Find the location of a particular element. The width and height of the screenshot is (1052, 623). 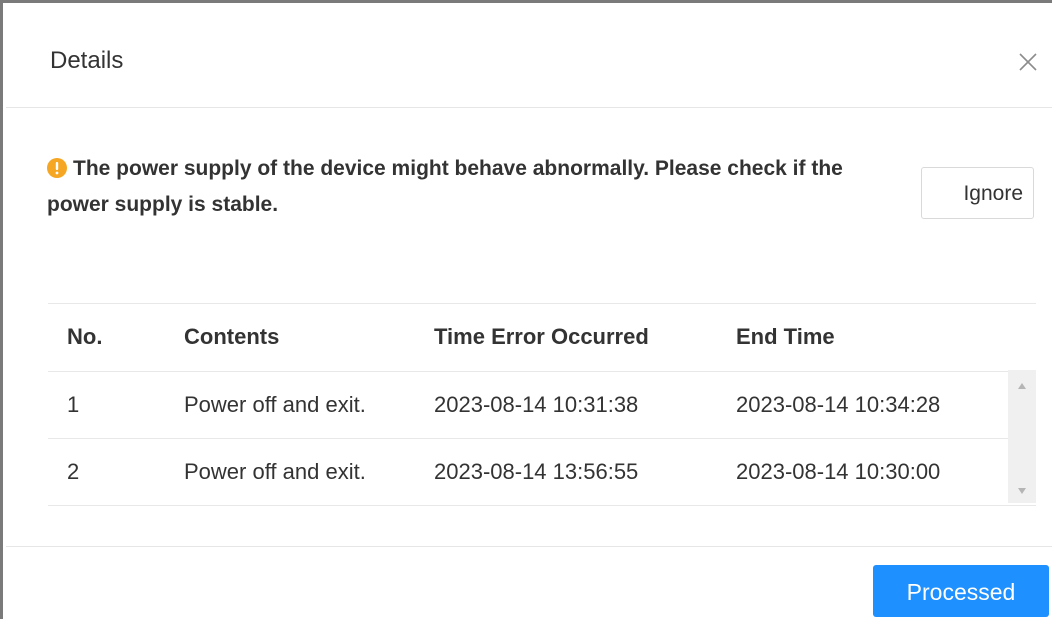

header-contents: Contents is located at coordinates (232, 336).